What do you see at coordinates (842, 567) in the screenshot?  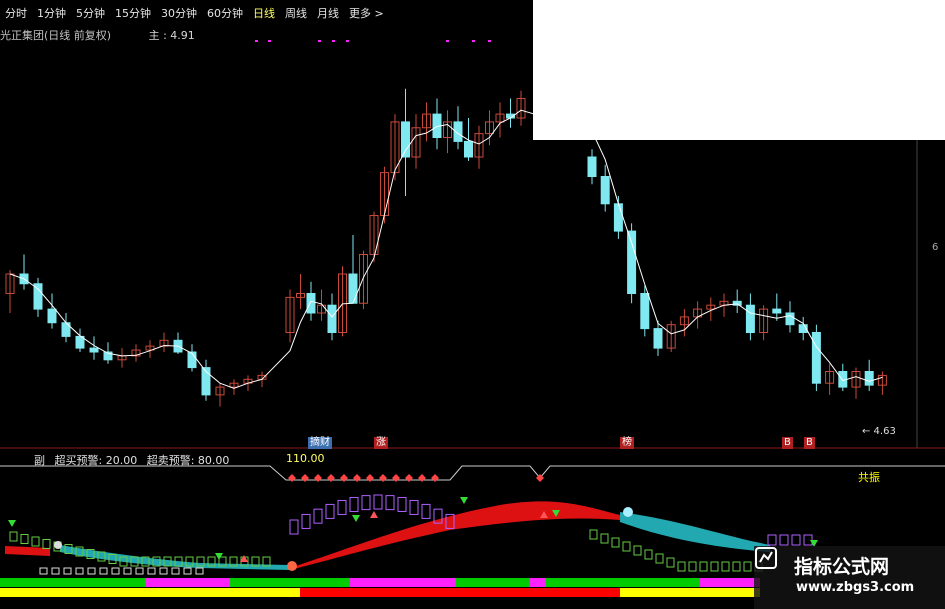 I see `watermark-title: 指标公式网` at bounding box center [842, 567].